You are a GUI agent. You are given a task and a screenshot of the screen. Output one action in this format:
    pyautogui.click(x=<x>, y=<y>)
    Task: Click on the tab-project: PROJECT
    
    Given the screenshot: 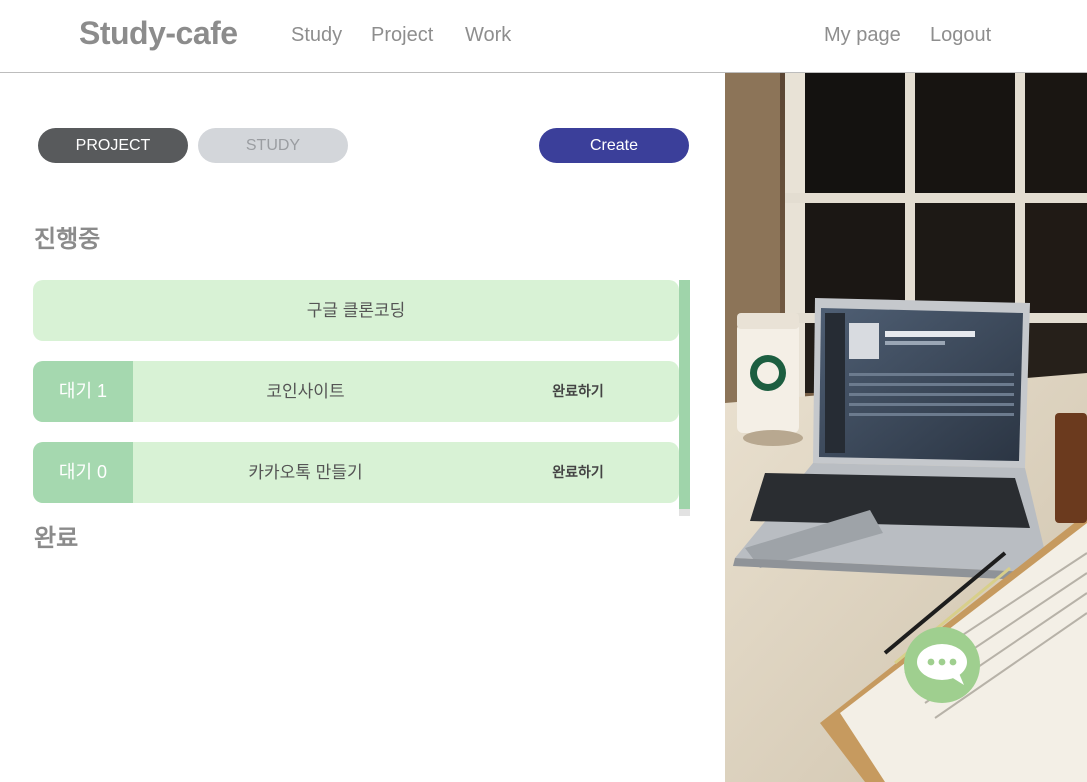 What is the action you would take?
    pyautogui.click(x=113, y=145)
    